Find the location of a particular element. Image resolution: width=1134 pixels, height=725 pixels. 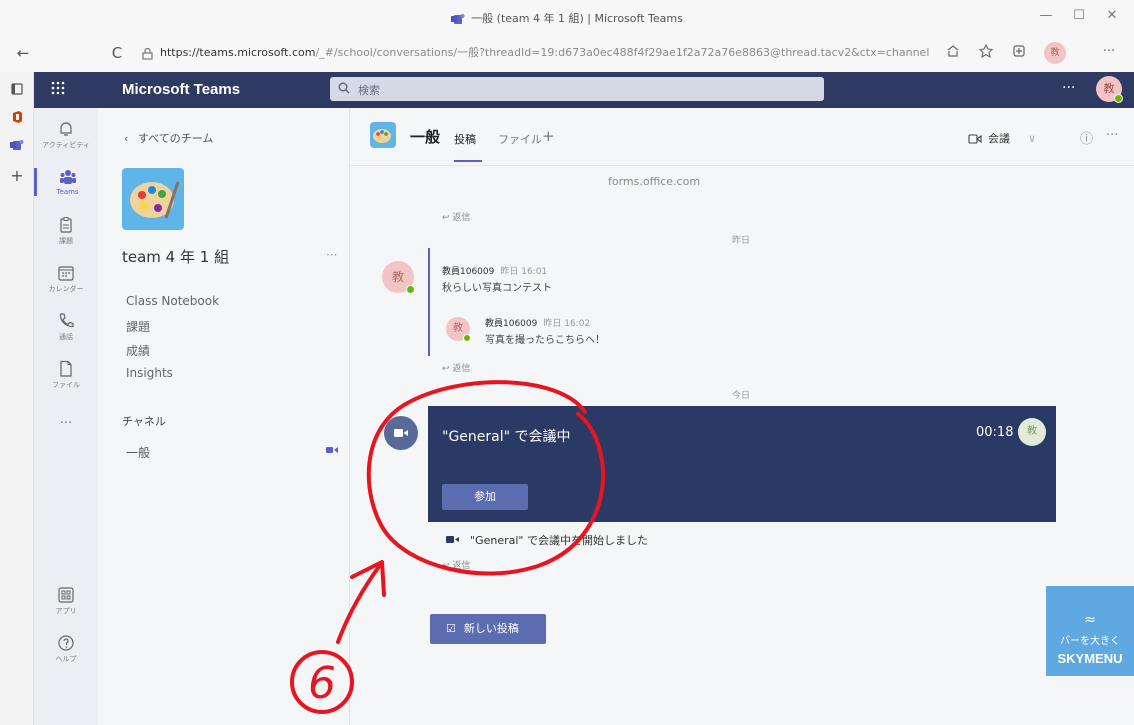

new-post-button: ☑ 新しい投稿 is located at coordinates (488, 629).